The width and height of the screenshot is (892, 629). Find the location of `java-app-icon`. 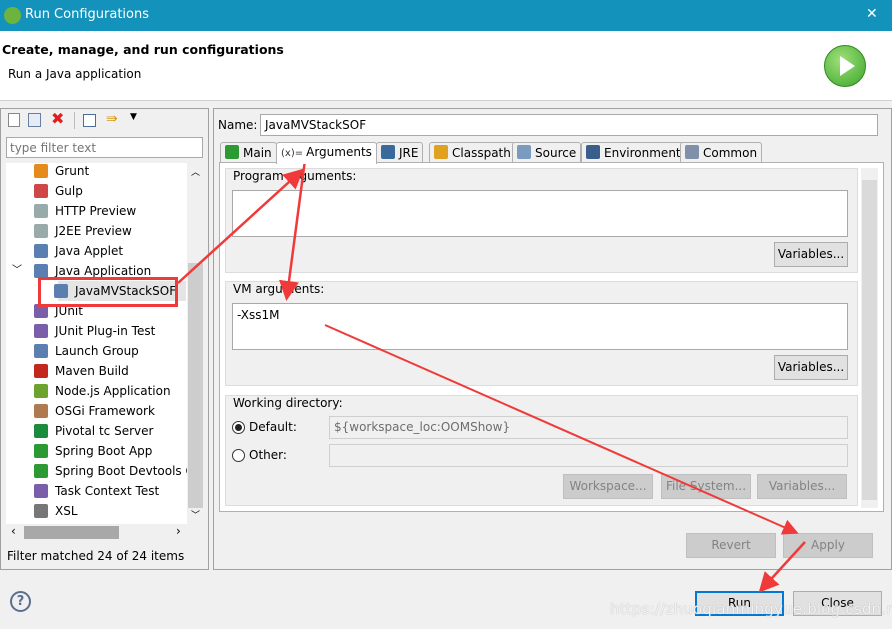

java-app-icon is located at coordinates (41, 271).